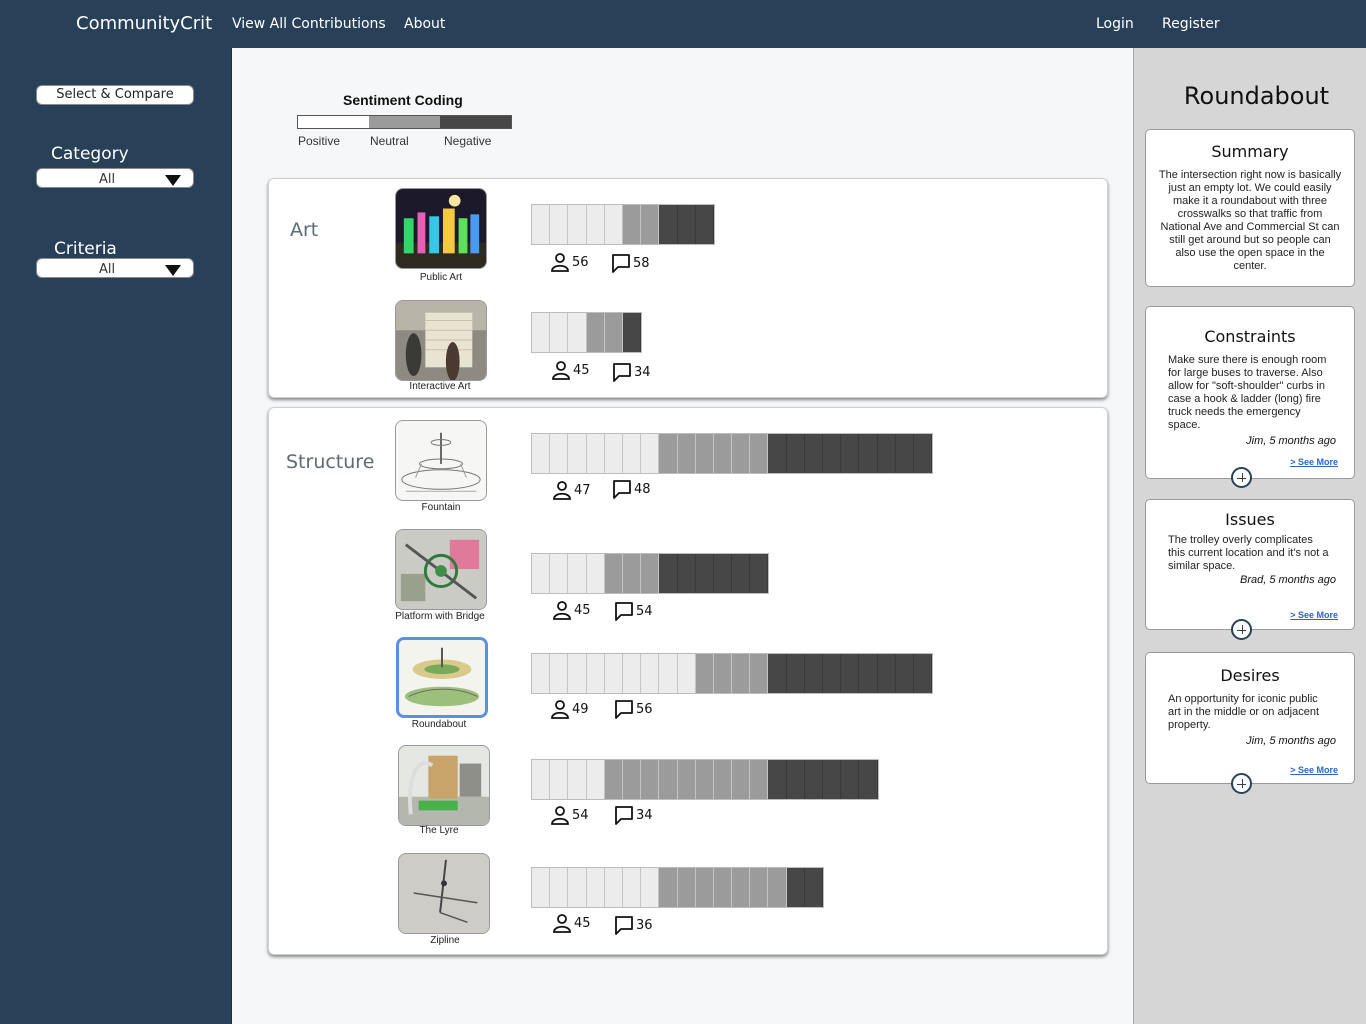 The height and width of the screenshot is (1024, 1366). Describe the element at coordinates (115, 268) in the screenshot. I see `criteria-dropdown: All` at that location.